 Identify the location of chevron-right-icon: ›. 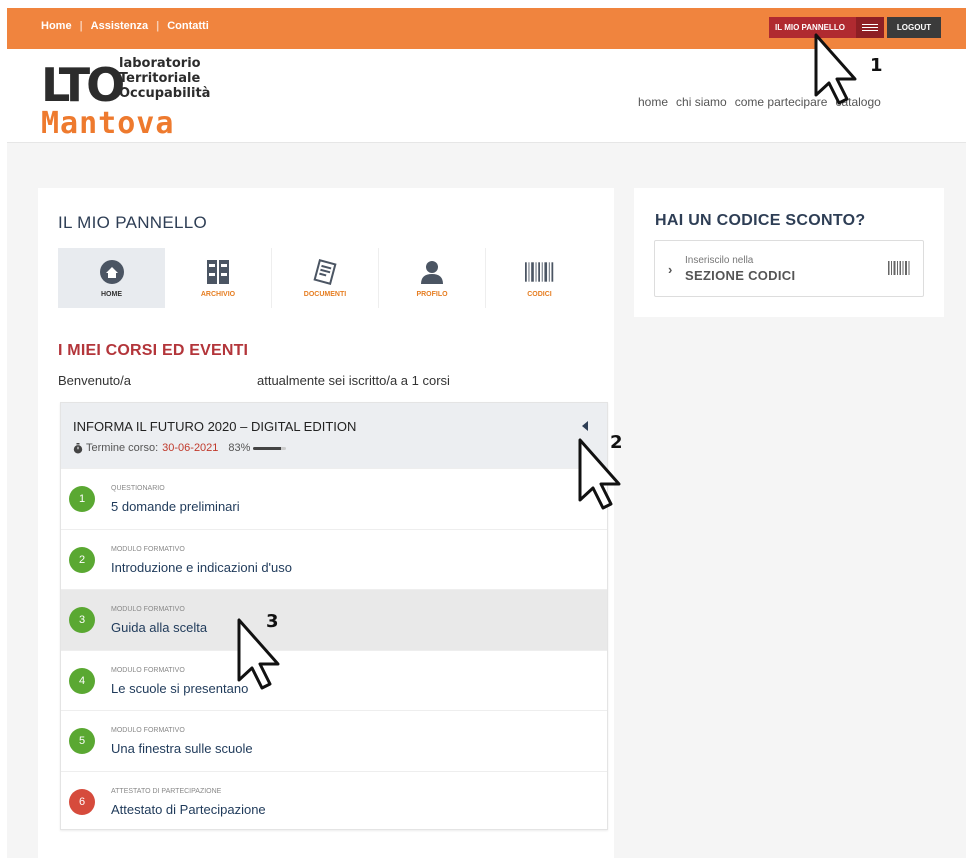
(670, 269).